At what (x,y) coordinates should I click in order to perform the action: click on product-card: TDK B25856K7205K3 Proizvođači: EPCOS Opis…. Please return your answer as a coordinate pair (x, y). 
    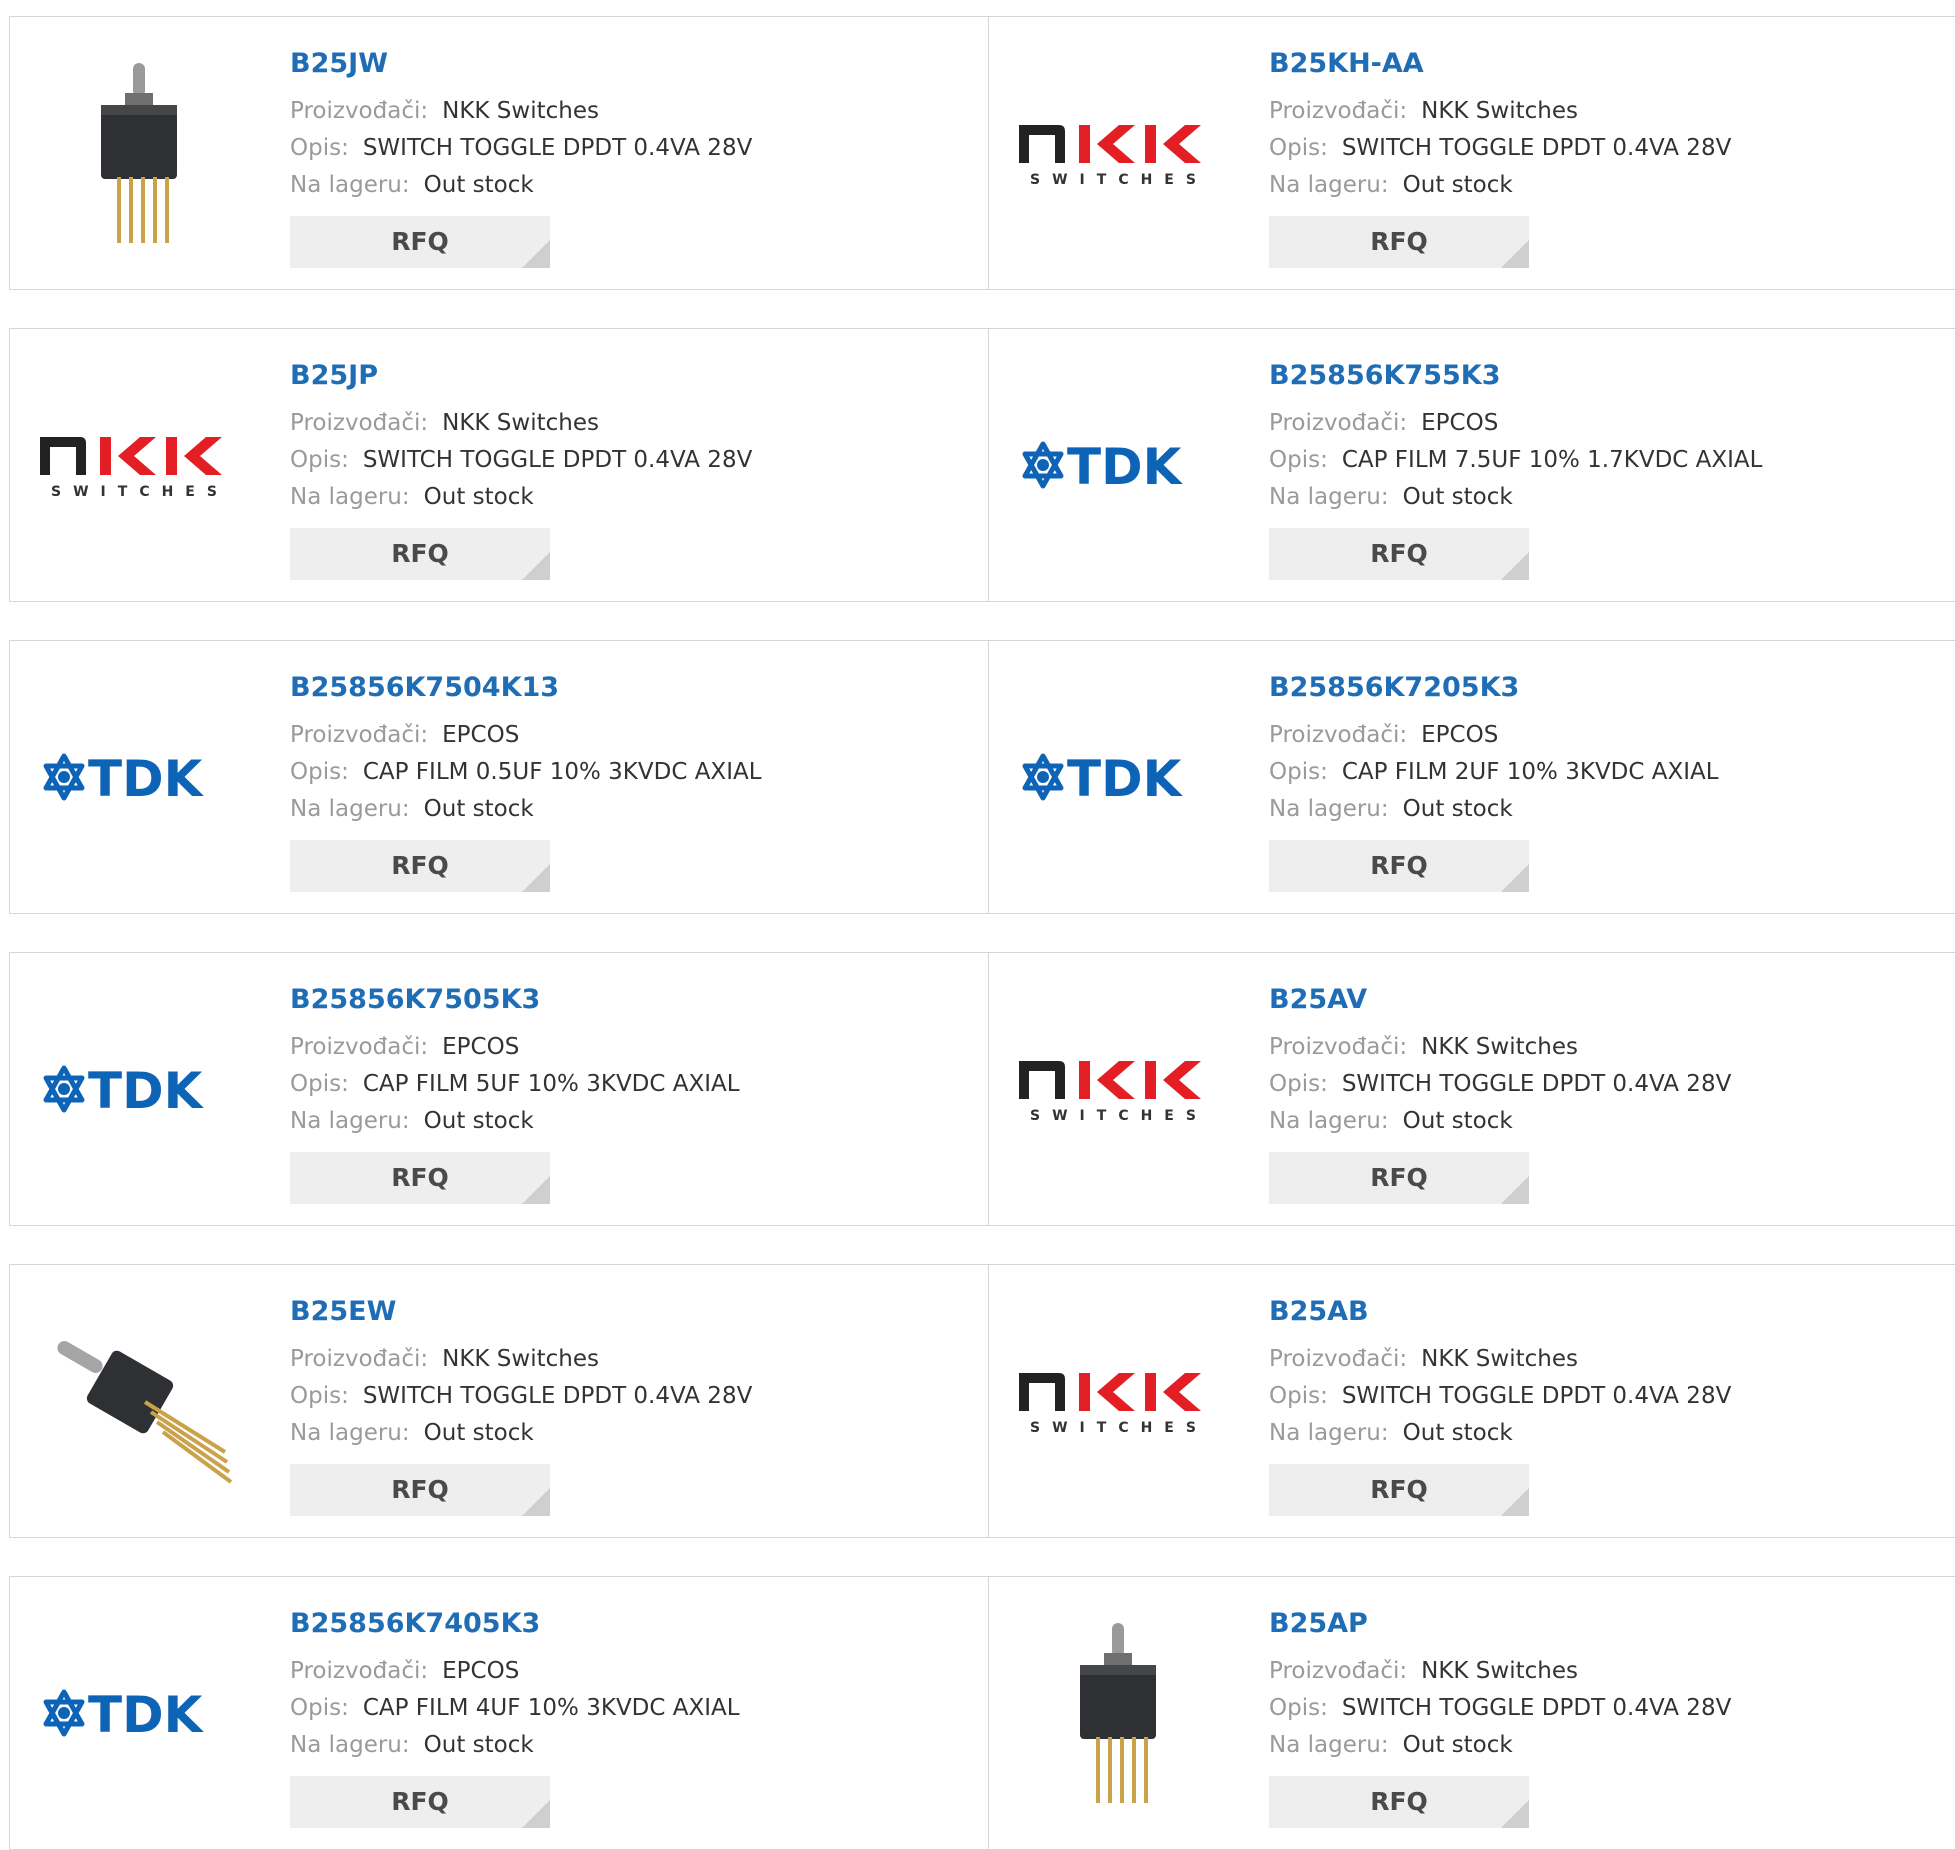
    Looking at the image, I should click on (1472, 777).